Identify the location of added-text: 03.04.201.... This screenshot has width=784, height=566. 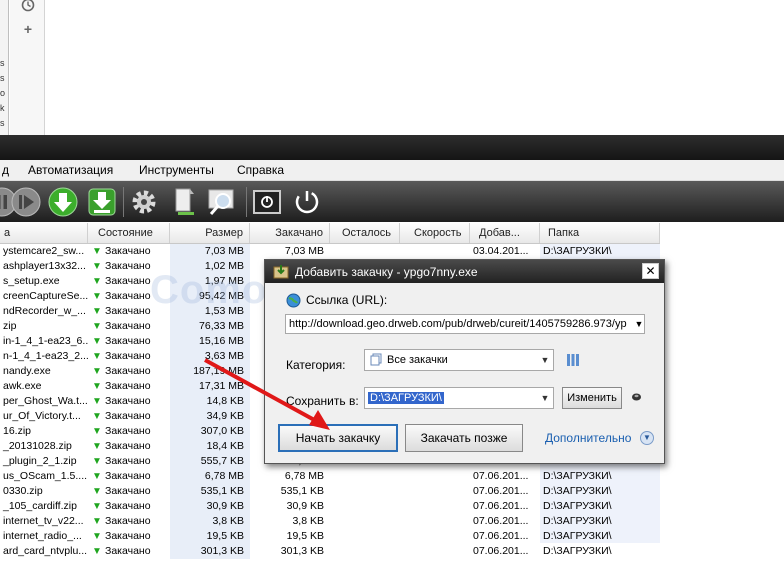
(501, 251).